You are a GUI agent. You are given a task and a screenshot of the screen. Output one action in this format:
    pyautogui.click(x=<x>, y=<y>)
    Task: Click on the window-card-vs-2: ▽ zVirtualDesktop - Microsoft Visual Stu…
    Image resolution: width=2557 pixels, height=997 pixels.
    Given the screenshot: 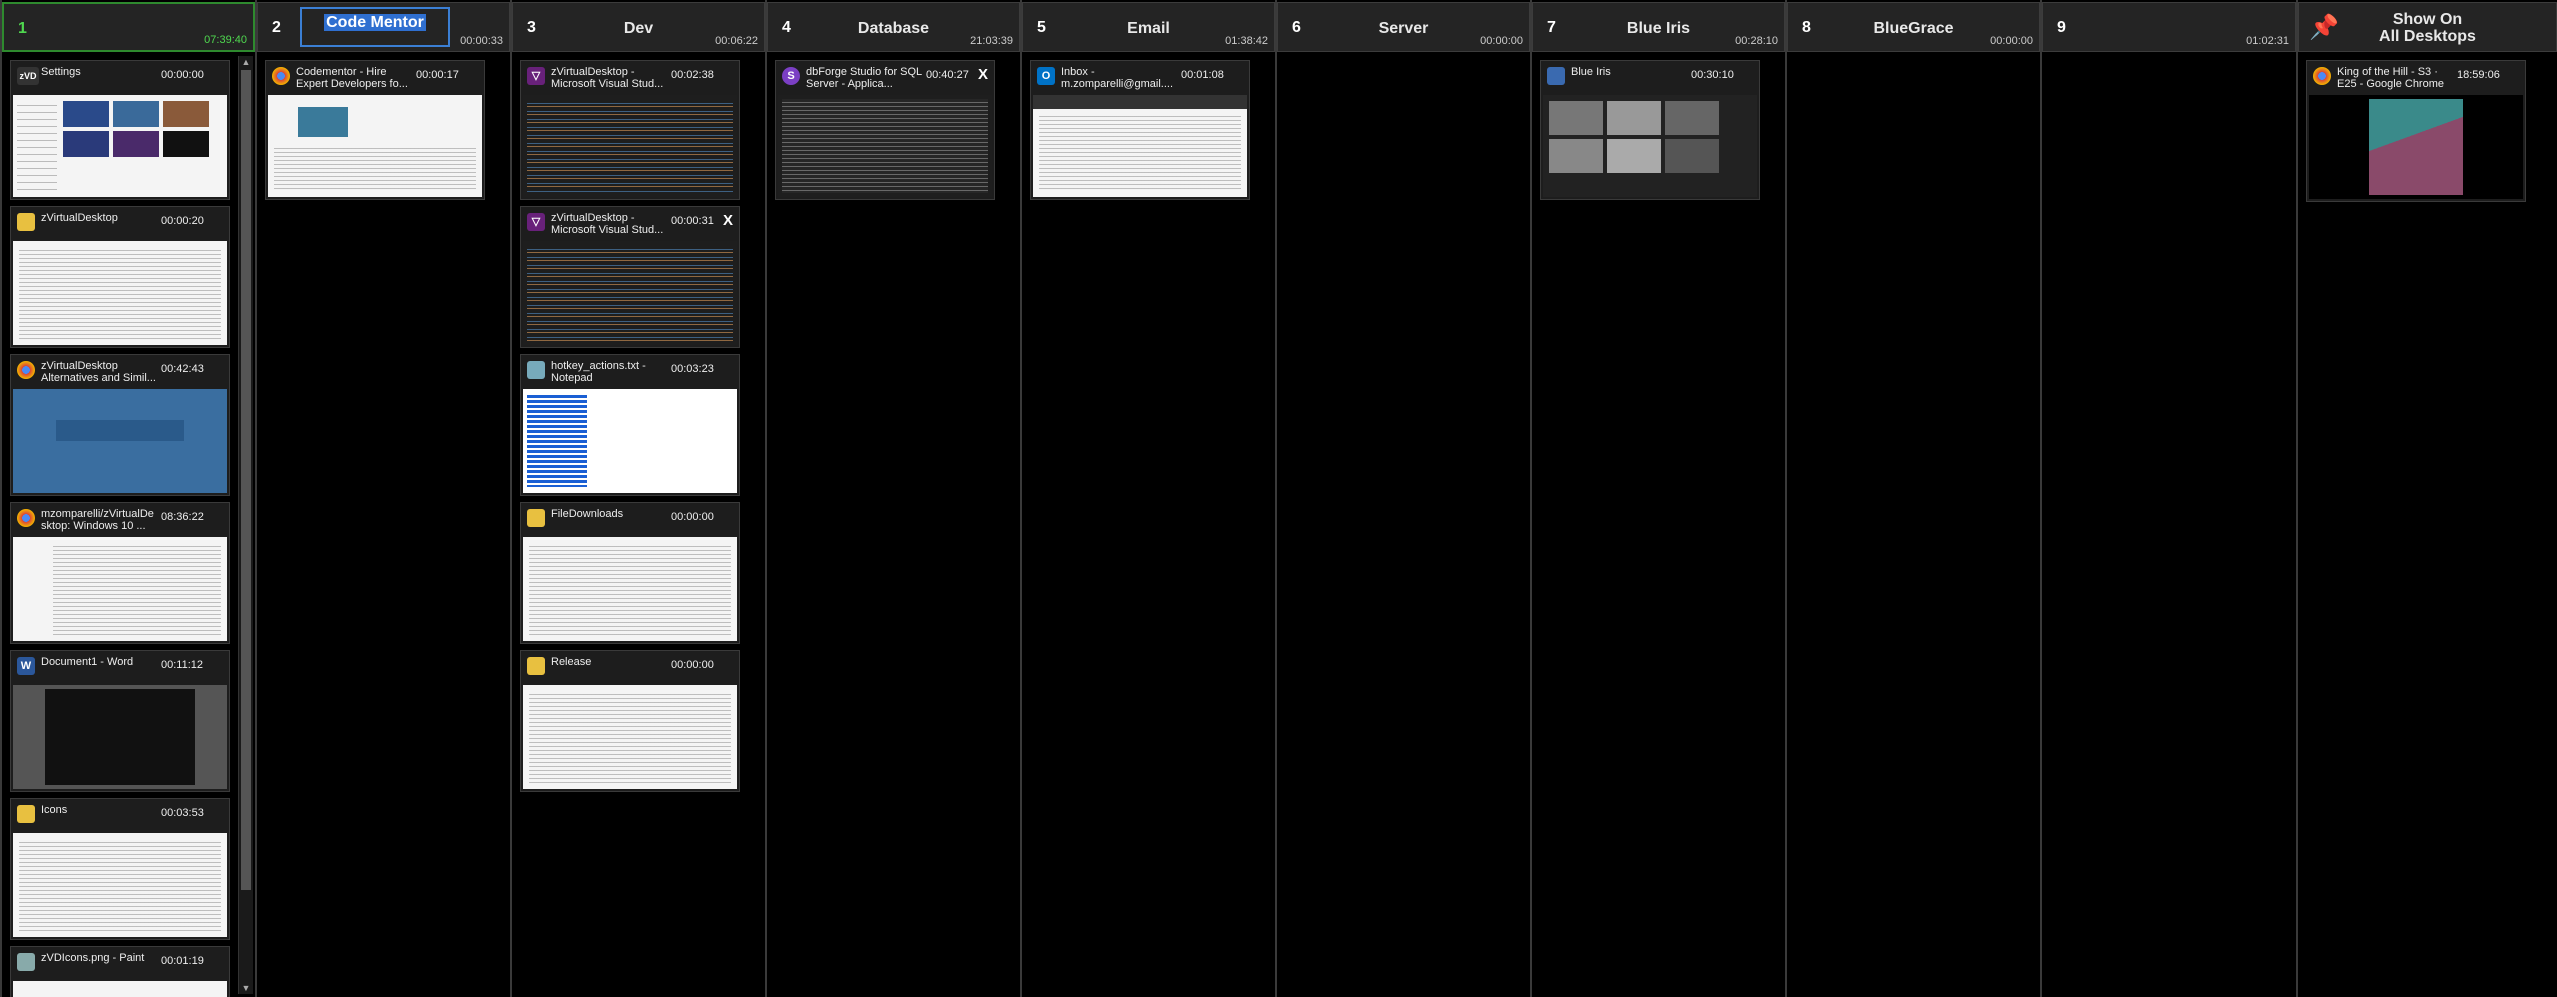 What is the action you would take?
    pyautogui.click(x=630, y=277)
    